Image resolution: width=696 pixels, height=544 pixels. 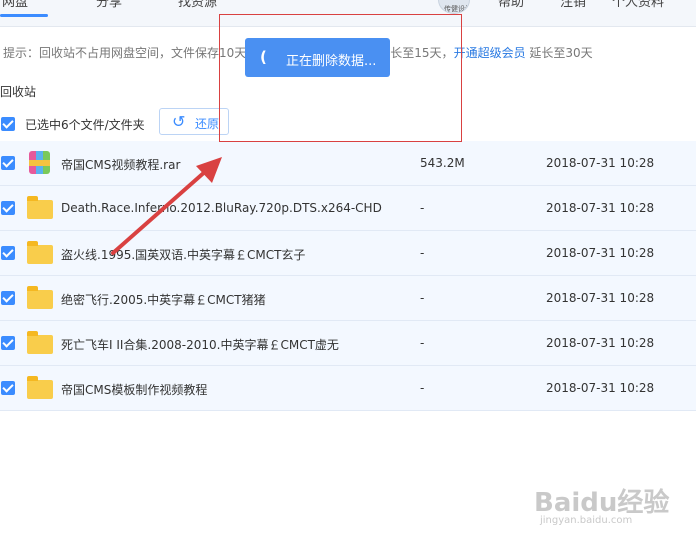 What do you see at coordinates (573, 5) in the screenshot?
I see `nav-logout: 注销` at bounding box center [573, 5].